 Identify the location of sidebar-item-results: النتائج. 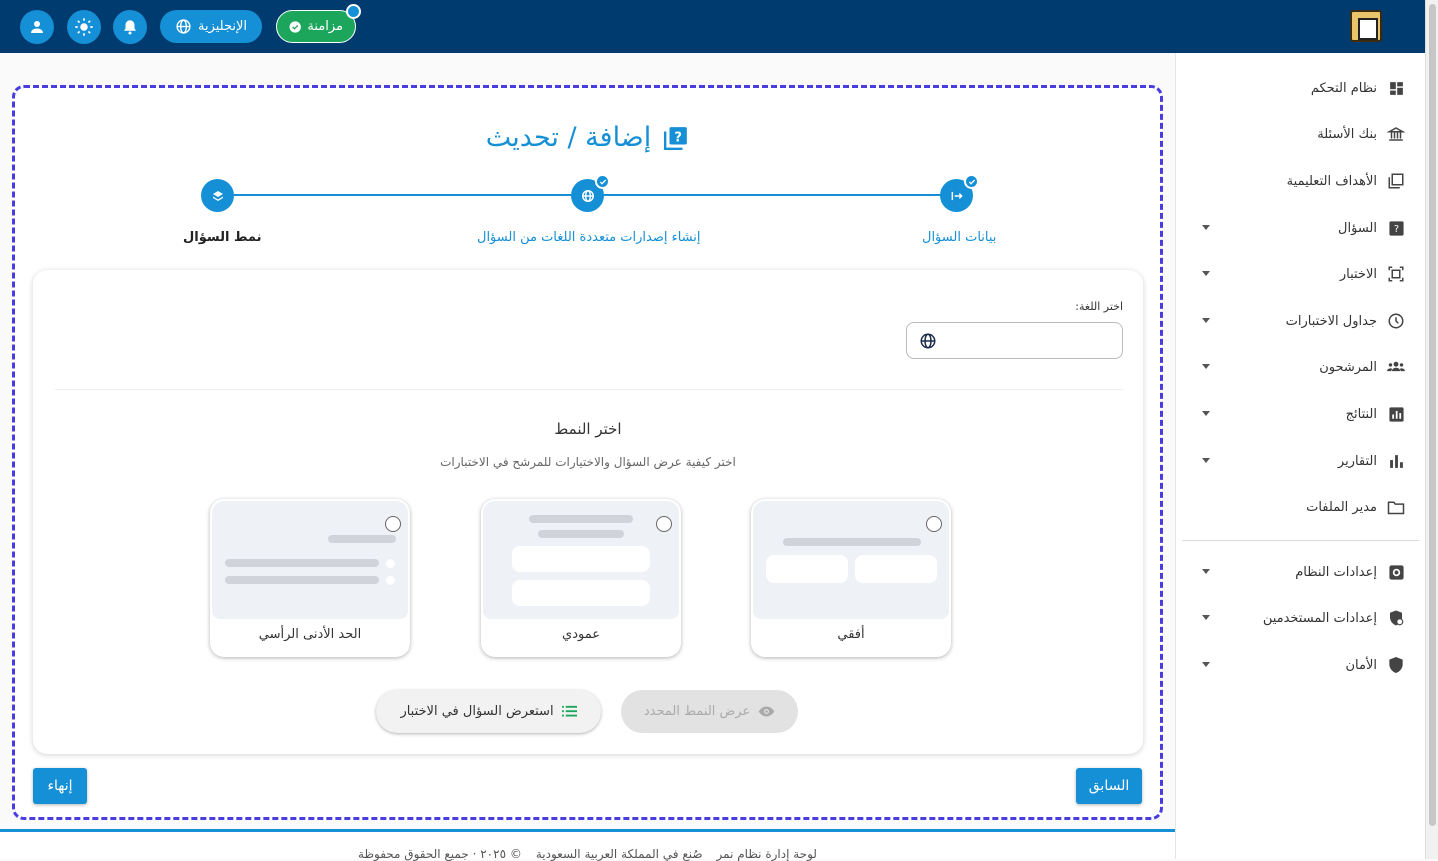
(1375, 414).